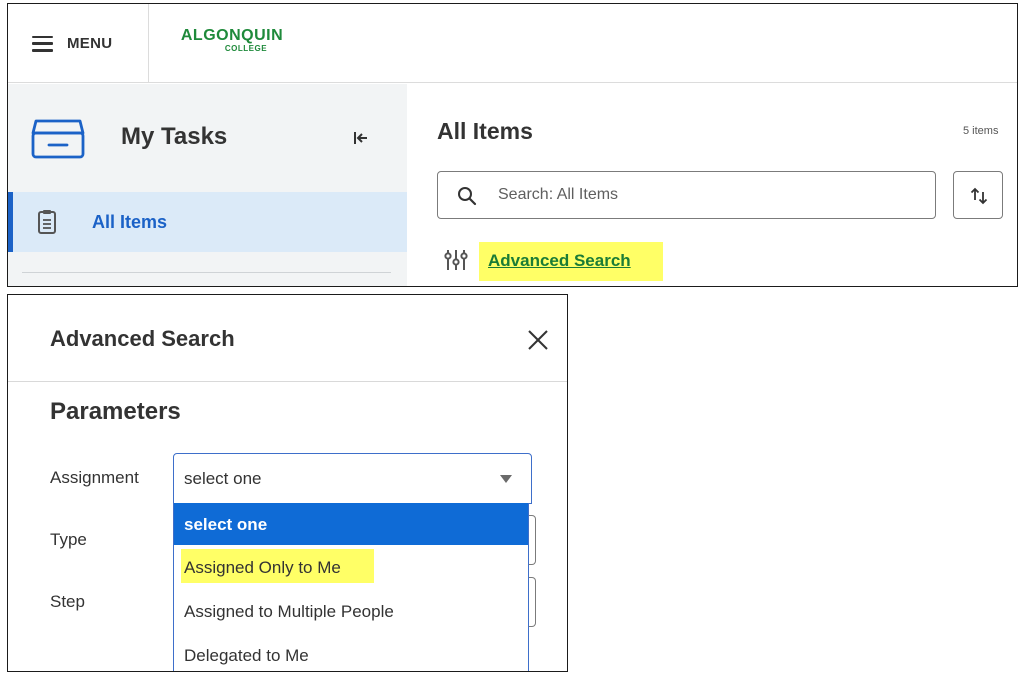 This screenshot has height=680, width=1024. I want to click on filter-sliders-icon, so click(456, 262).